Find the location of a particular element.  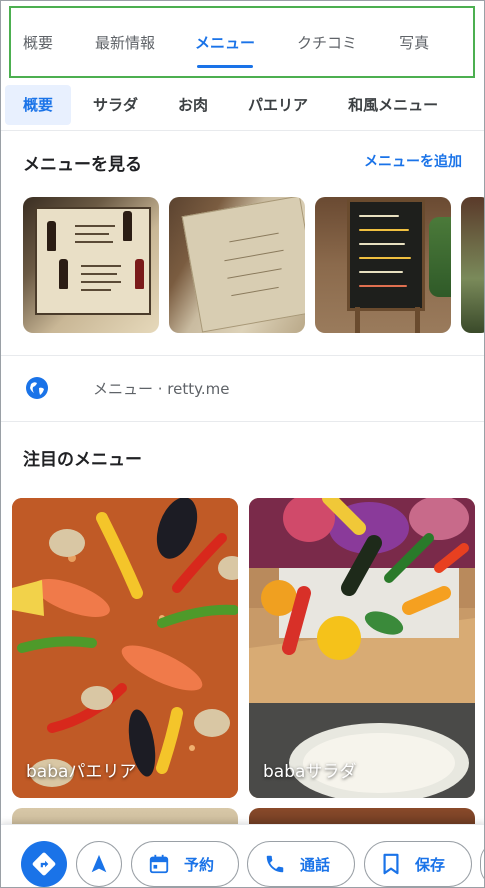

category-chip-salad: サラダ is located at coordinates (113, 105).